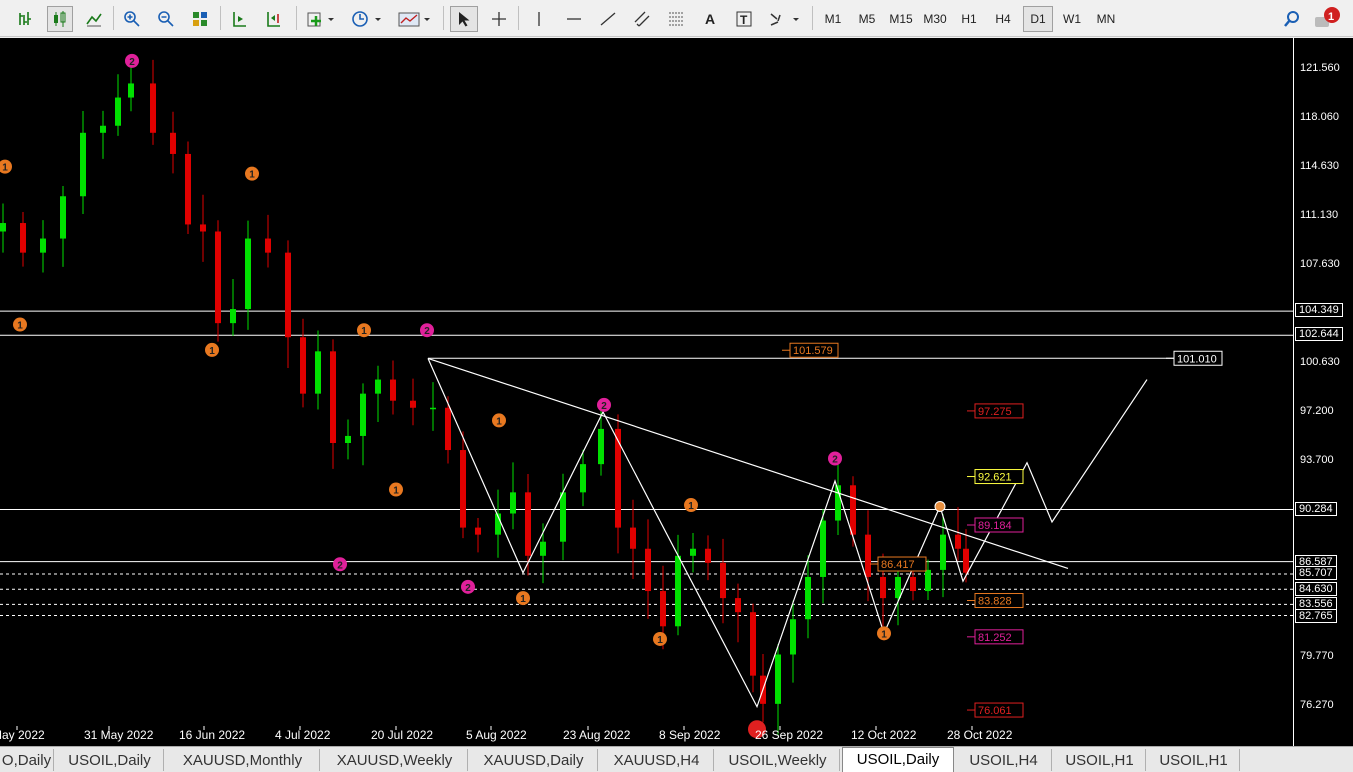 The image size is (1353, 772). I want to click on chart-tab: USOIL,H4, so click(1004, 760).